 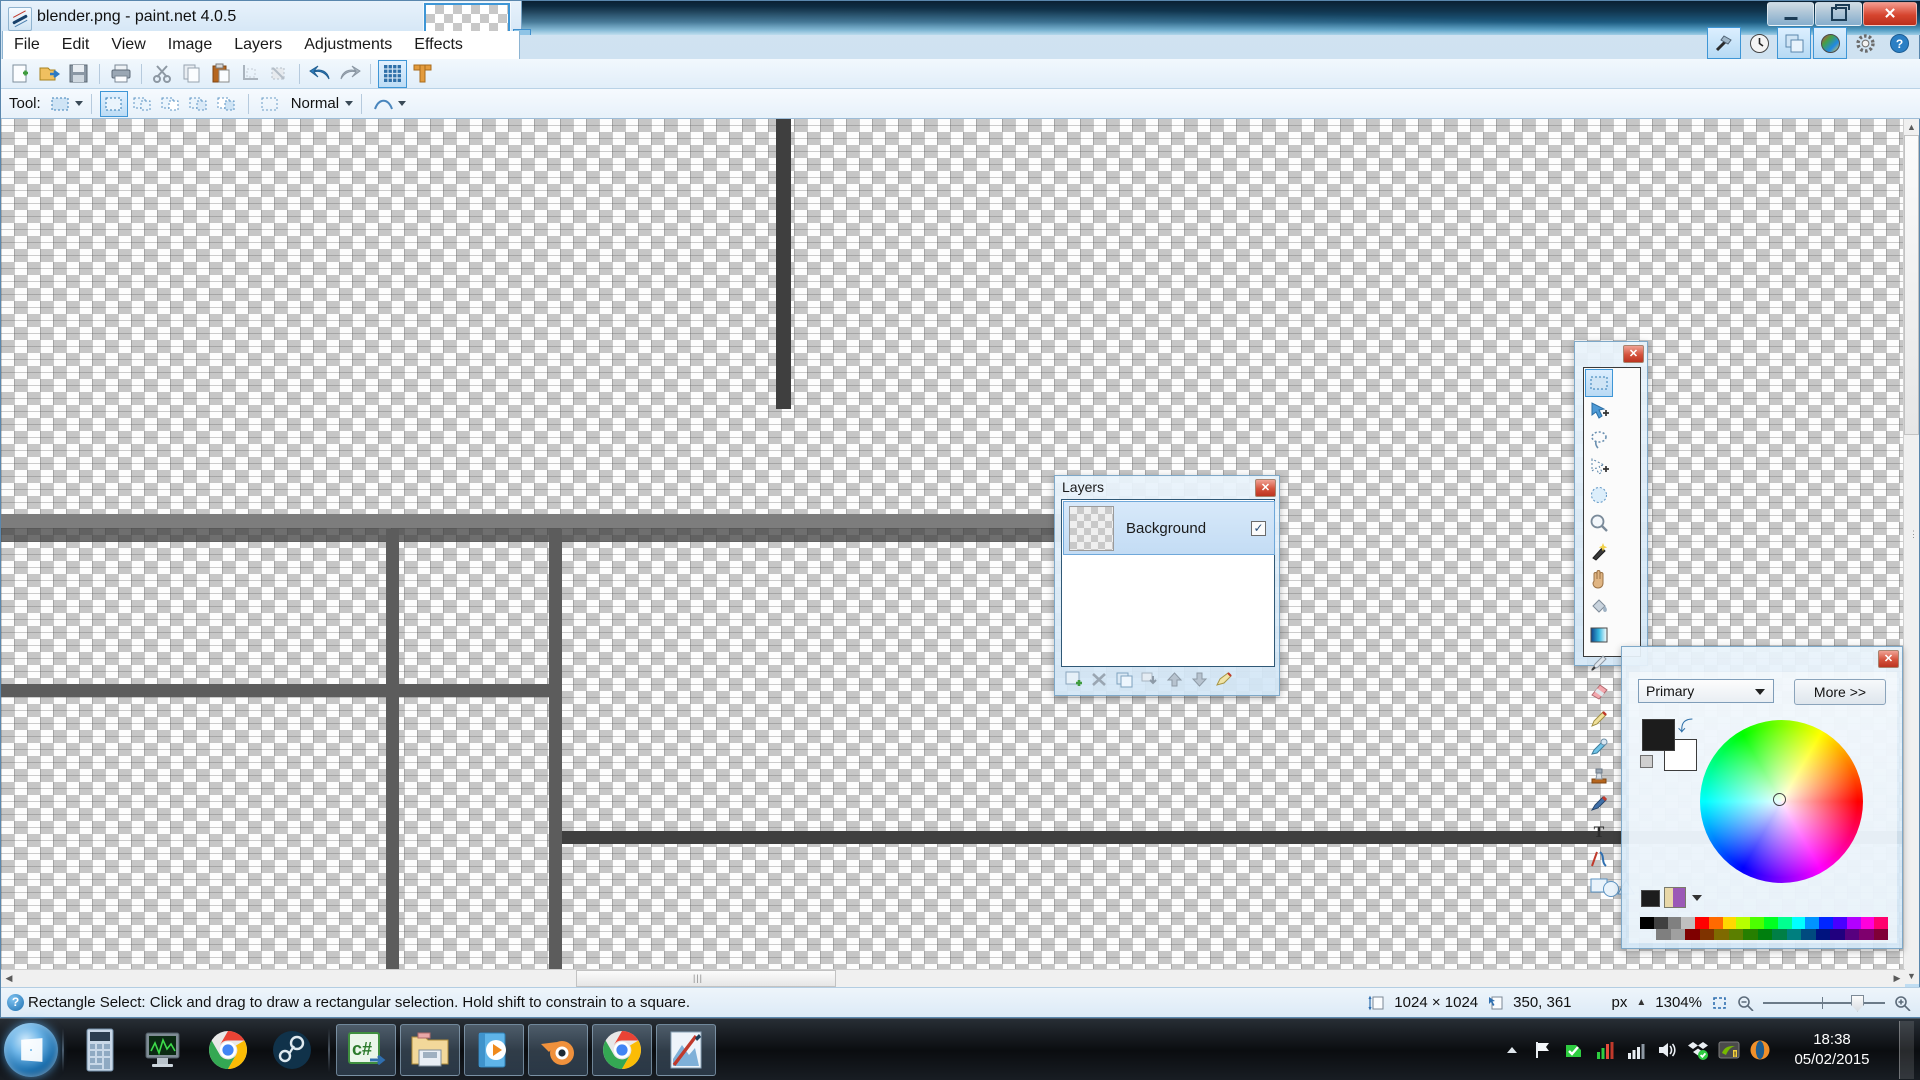 I want to click on menu-item-effects: Effects, so click(x=438, y=45).